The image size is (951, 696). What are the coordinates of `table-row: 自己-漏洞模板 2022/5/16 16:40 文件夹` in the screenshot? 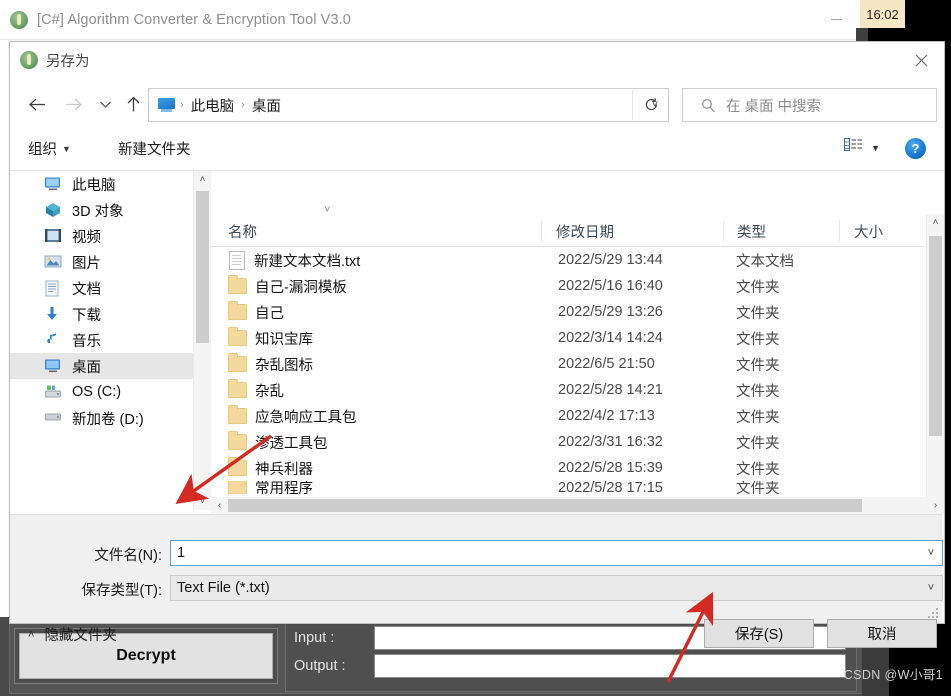 It's located at (577, 286).